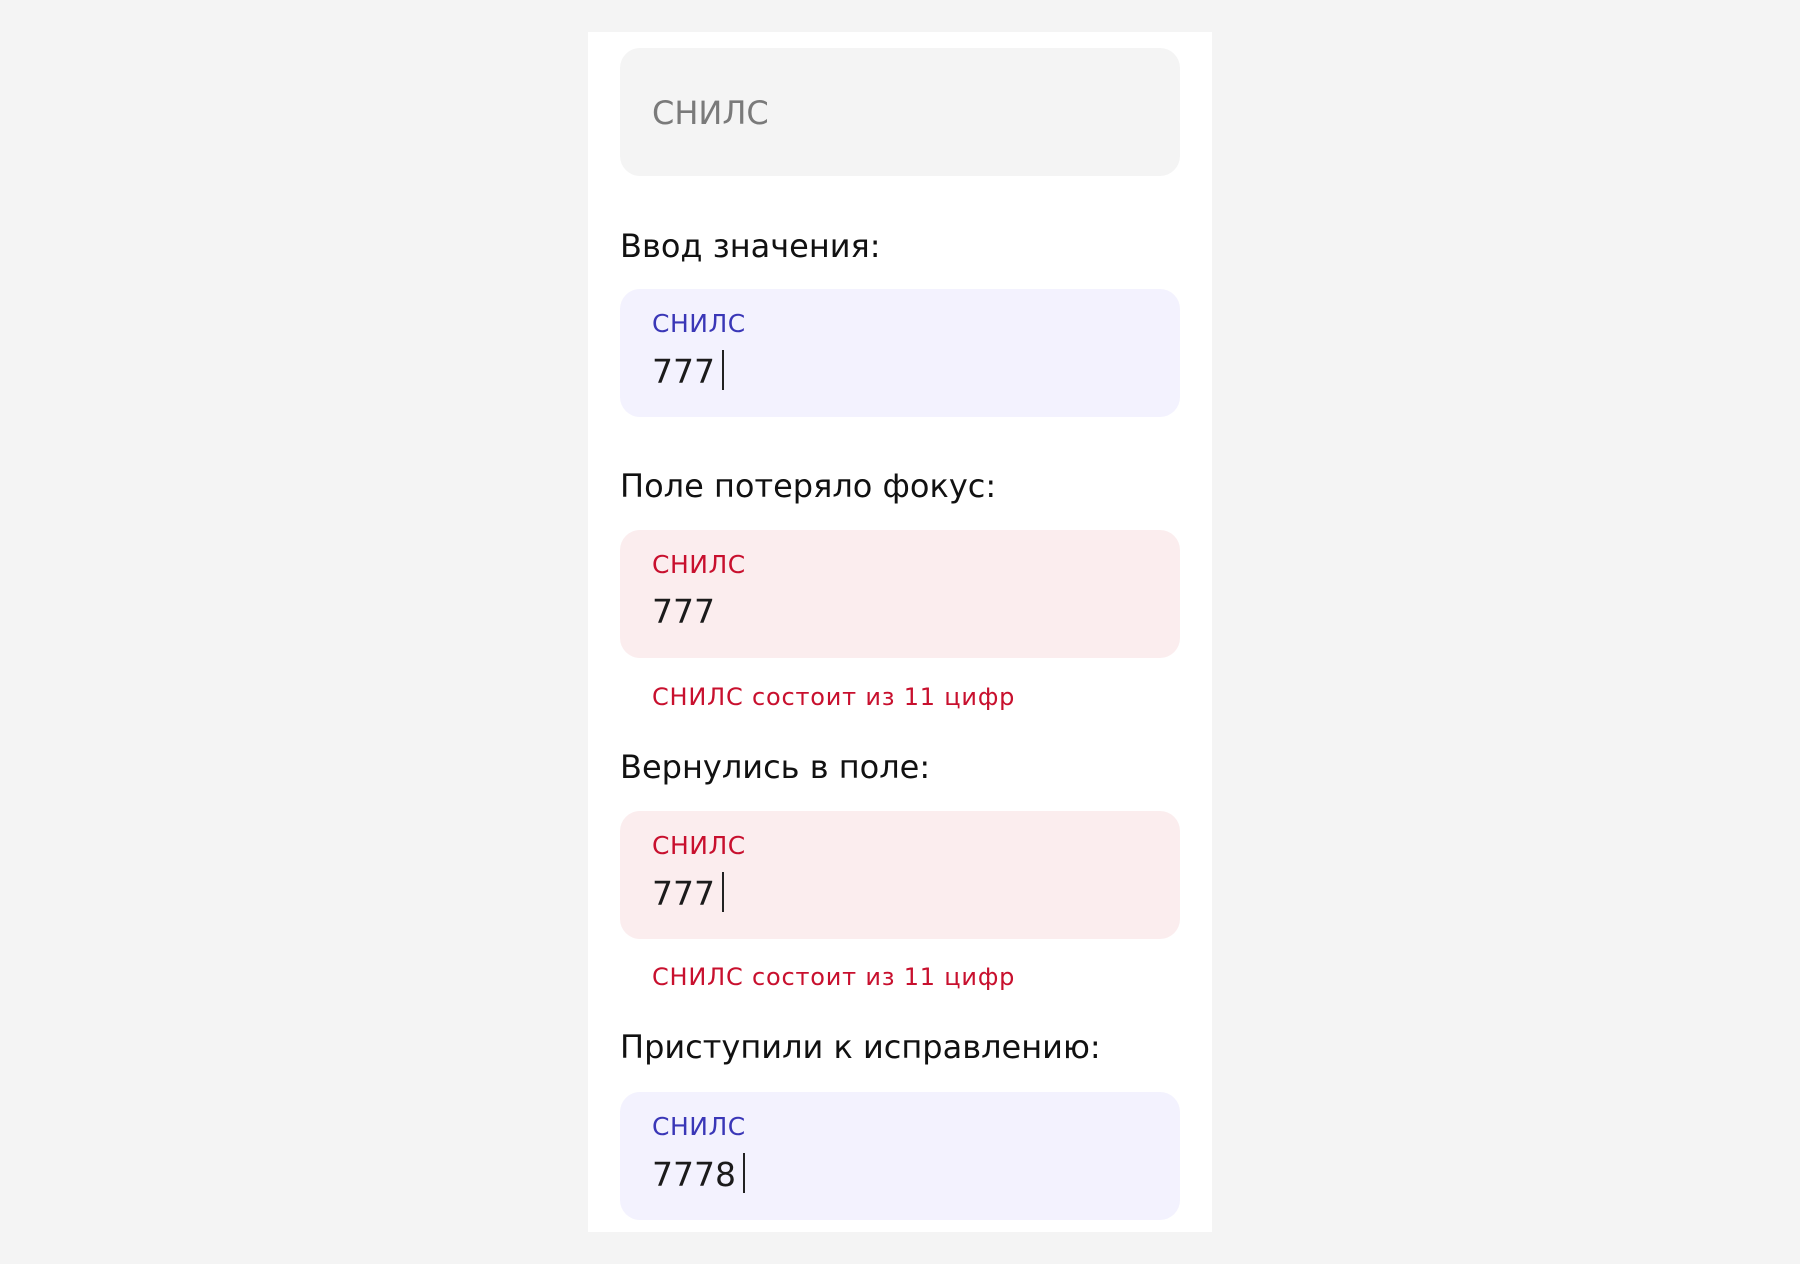 The width and height of the screenshot is (1800, 1264). What do you see at coordinates (900, 594) in the screenshot?
I see `snils-input-error: СНИЛС 777` at bounding box center [900, 594].